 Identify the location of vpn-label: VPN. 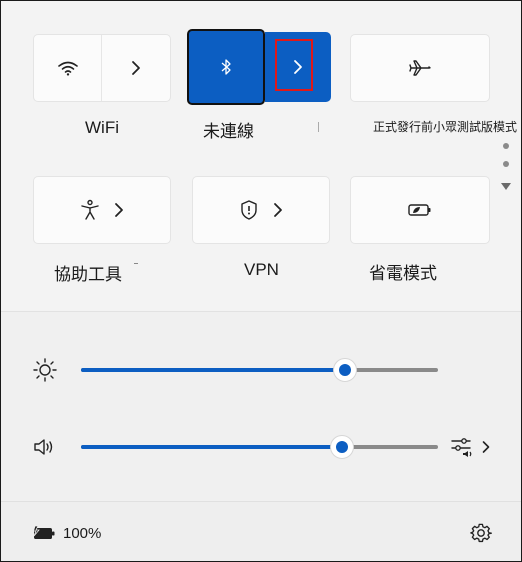
(261, 269).